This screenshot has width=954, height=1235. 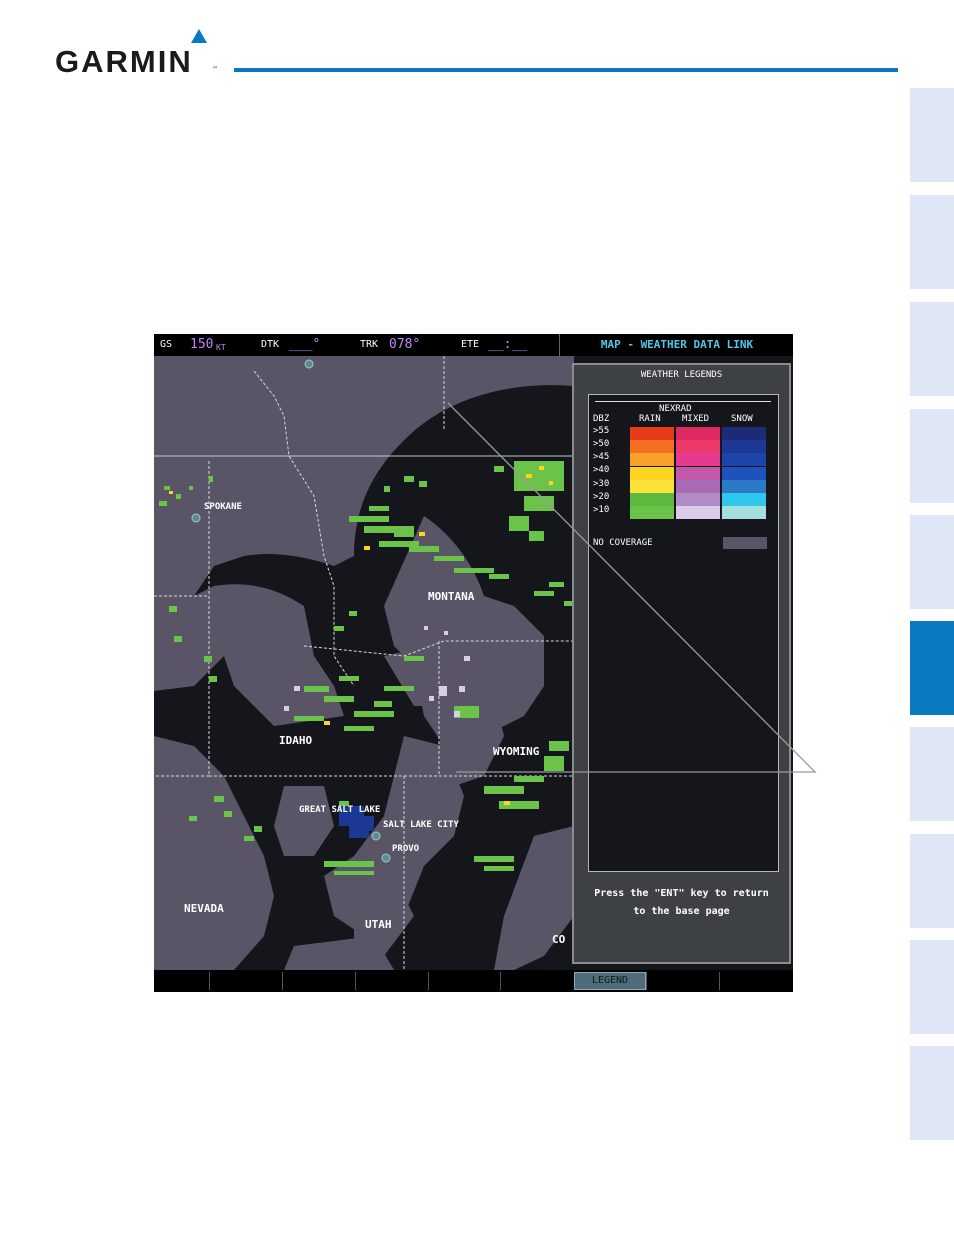 What do you see at coordinates (223, 507) in the screenshot?
I see `map-label-spokane: SPOKANE` at bounding box center [223, 507].